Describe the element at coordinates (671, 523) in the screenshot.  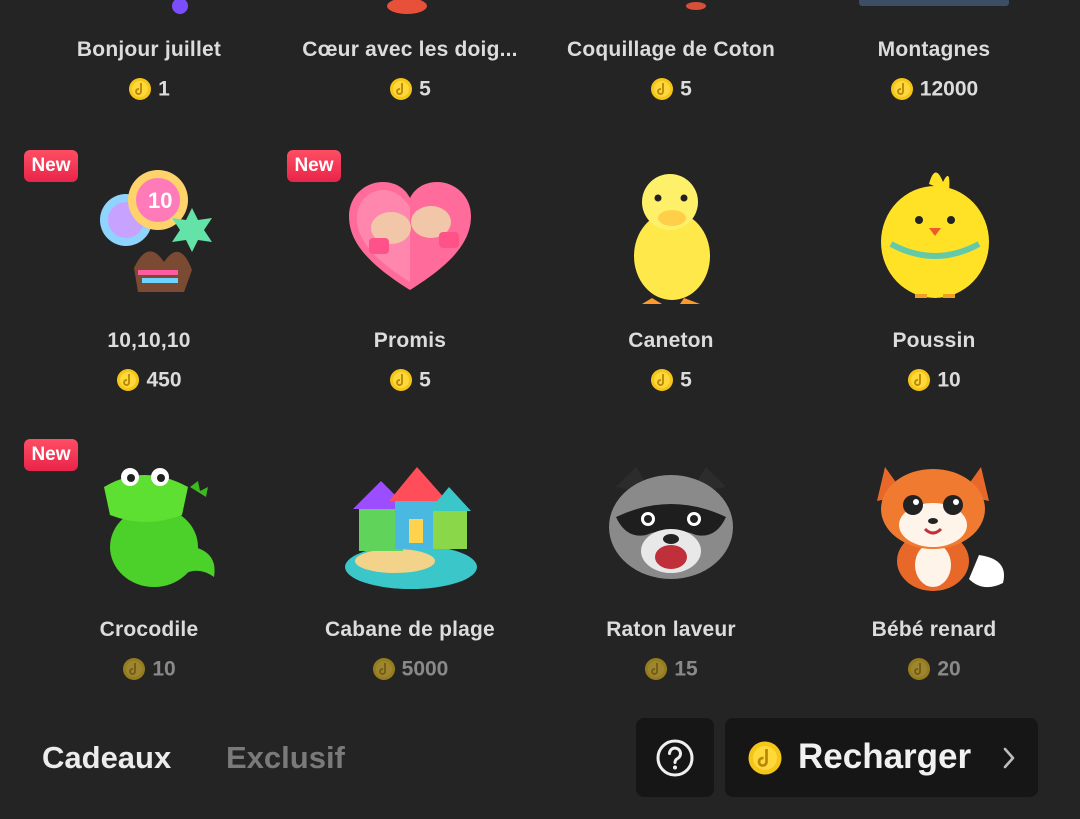
I see `raccoon-gift-icon` at that location.